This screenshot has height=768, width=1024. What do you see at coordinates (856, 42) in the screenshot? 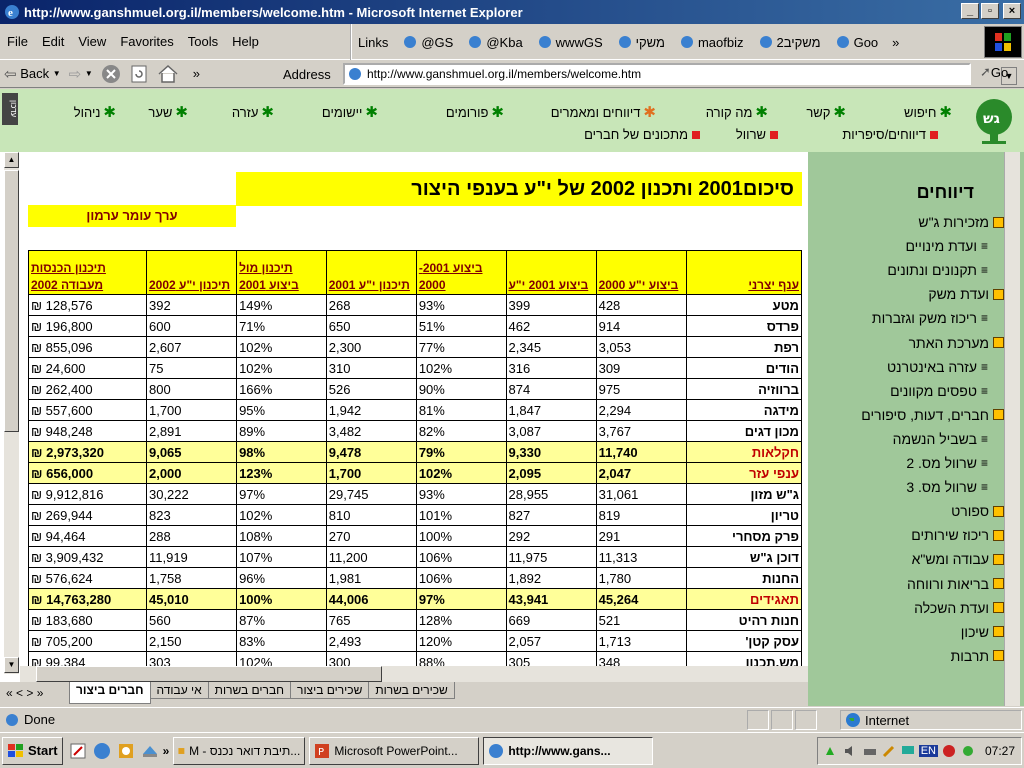
I see `link-item: Goo` at bounding box center [856, 42].